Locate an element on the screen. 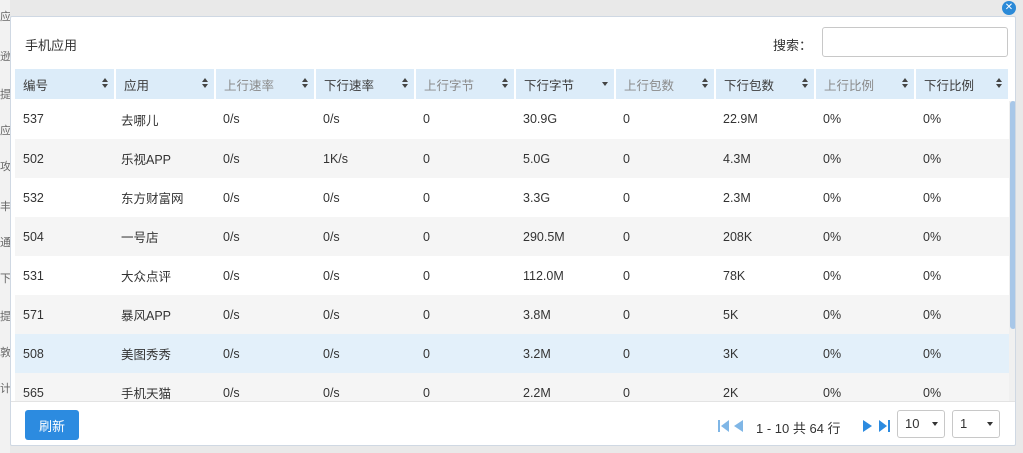  refresh-button: 刷新 is located at coordinates (52, 425).